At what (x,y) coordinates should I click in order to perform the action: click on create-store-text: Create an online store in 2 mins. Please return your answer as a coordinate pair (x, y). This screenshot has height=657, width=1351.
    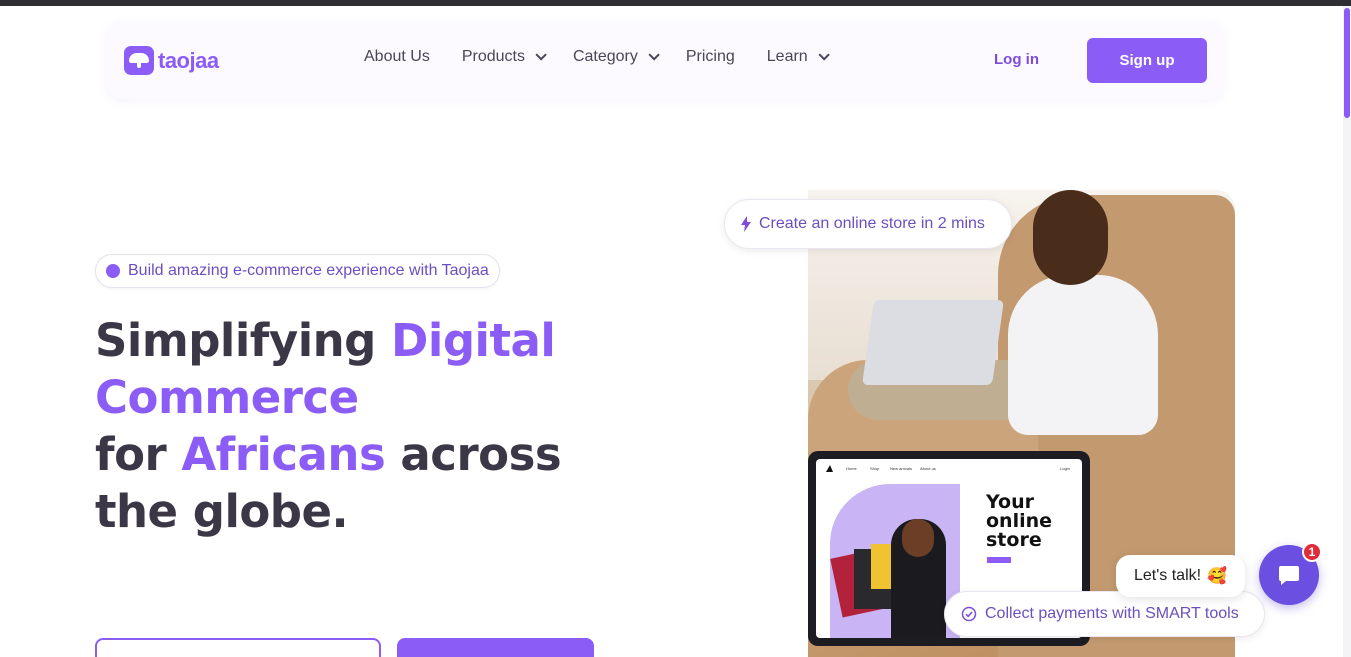
    Looking at the image, I should click on (872, 223).